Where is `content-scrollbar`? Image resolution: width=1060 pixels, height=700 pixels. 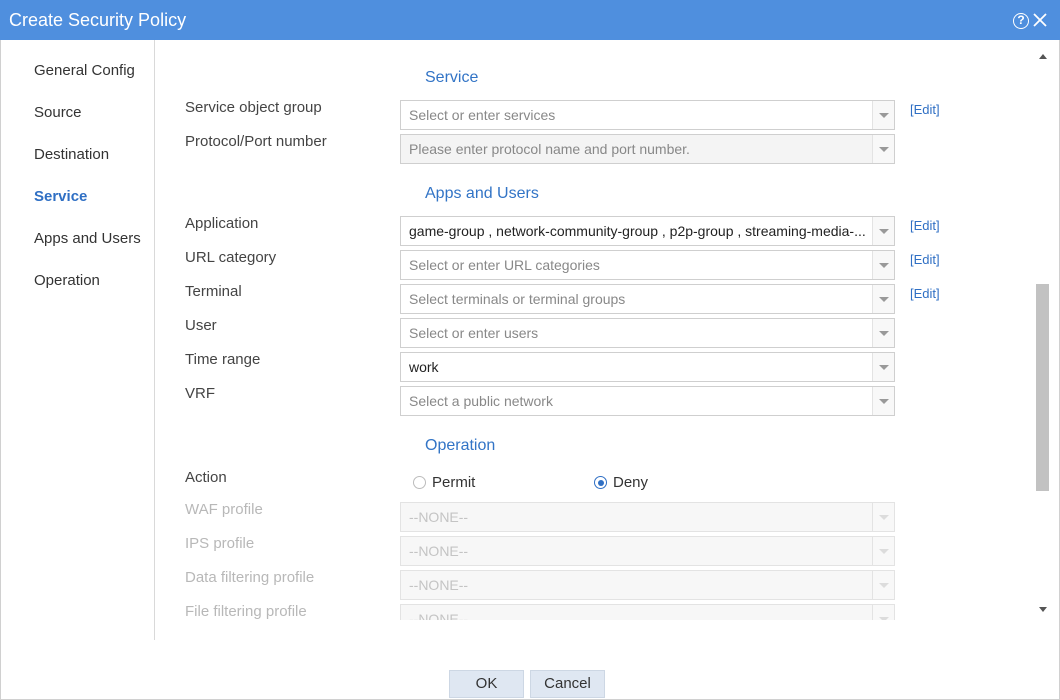 content-scrollbar is located at coordinates (1042, 335).